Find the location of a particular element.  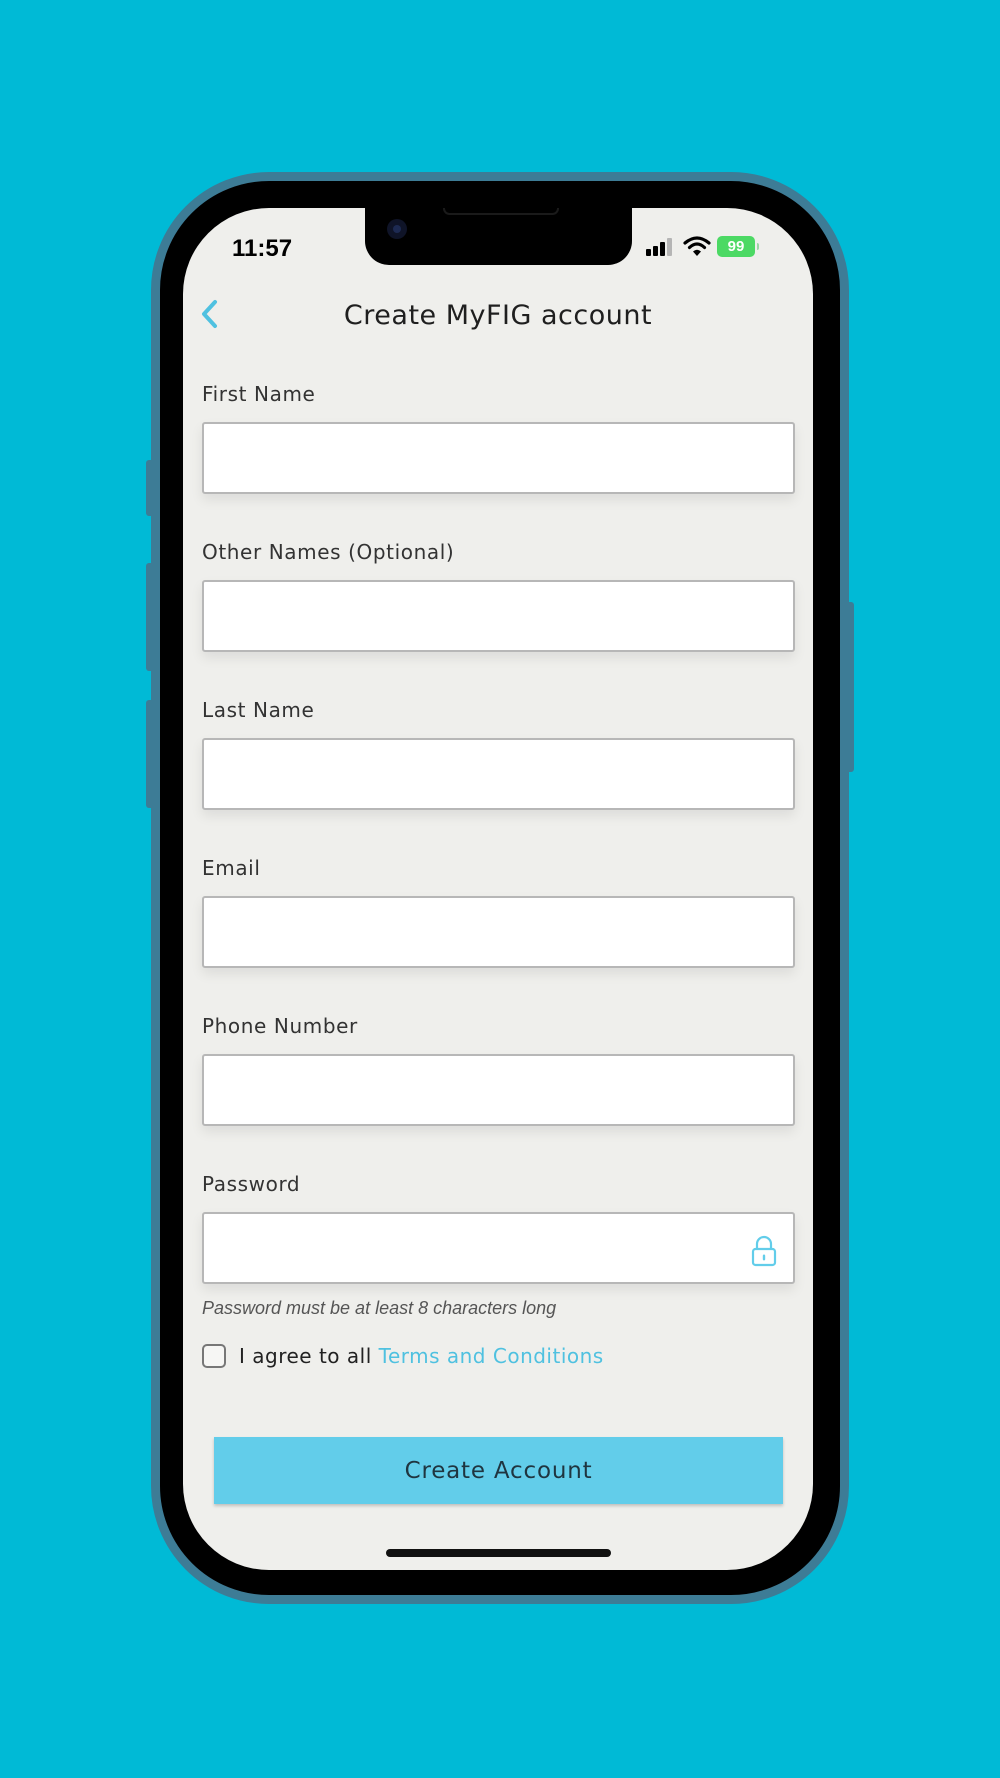

phone-number-field is located at coordinates (498, 1090).